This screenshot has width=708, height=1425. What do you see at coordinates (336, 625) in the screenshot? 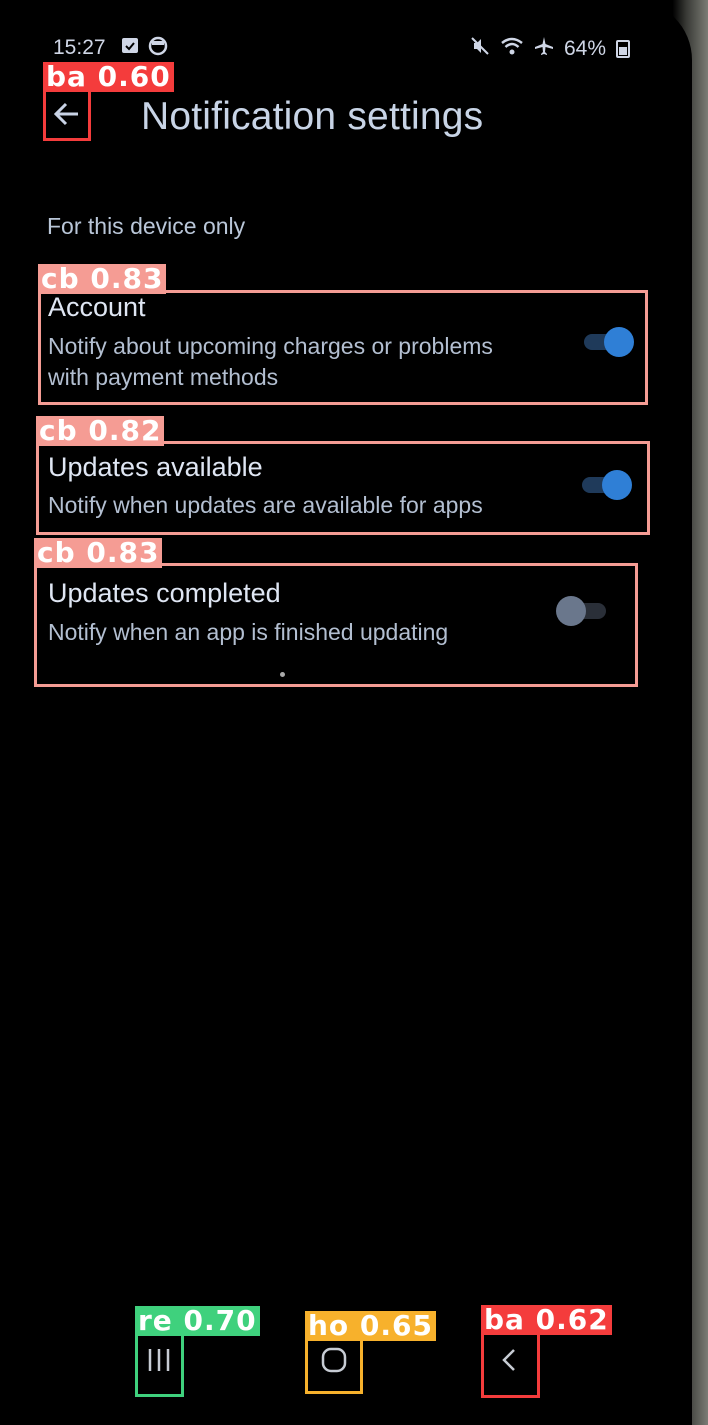
I see `detection-box-updates-completed` at bounding box center [336, 625].